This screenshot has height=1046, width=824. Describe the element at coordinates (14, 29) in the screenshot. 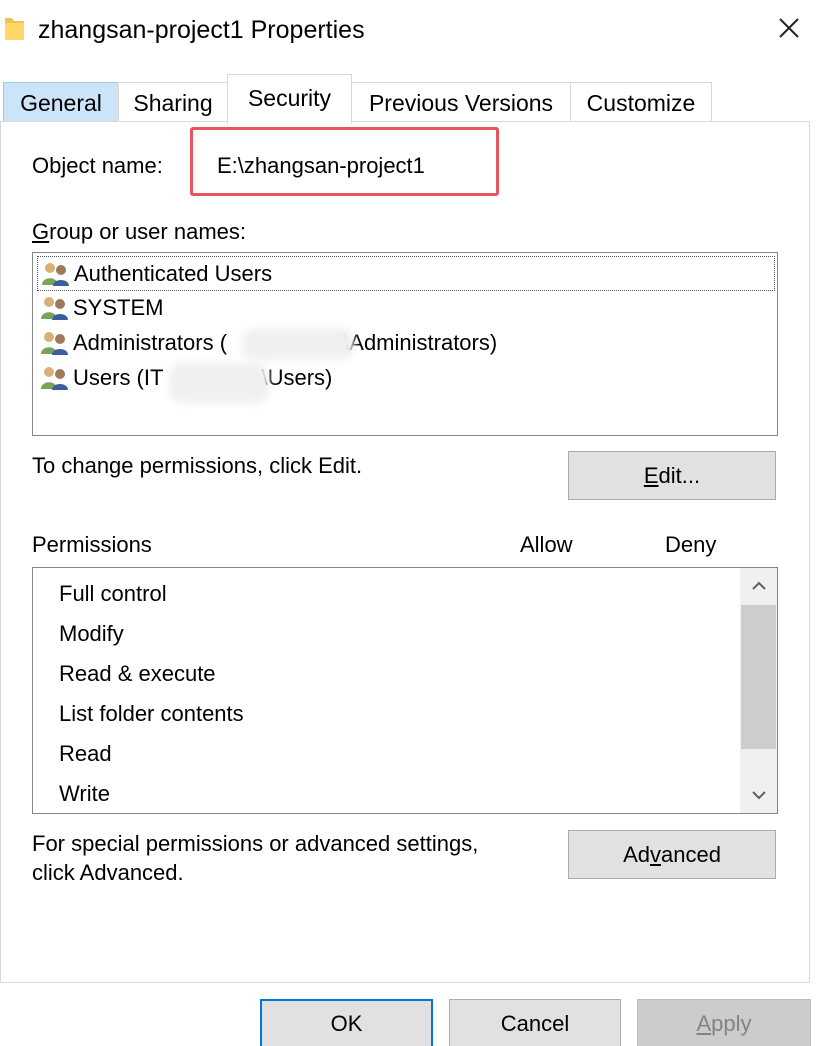

I see `folder-icon` at that location.